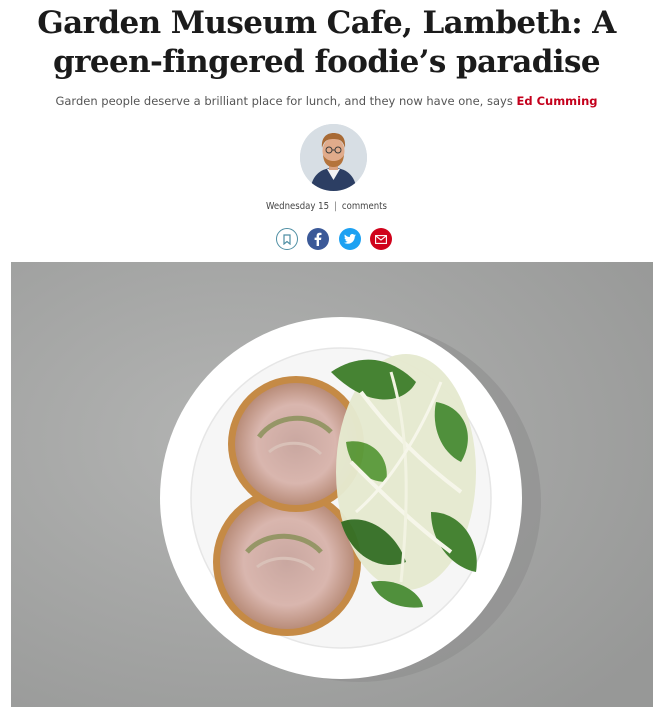  I want to click on email-icon, so click(381, 239).